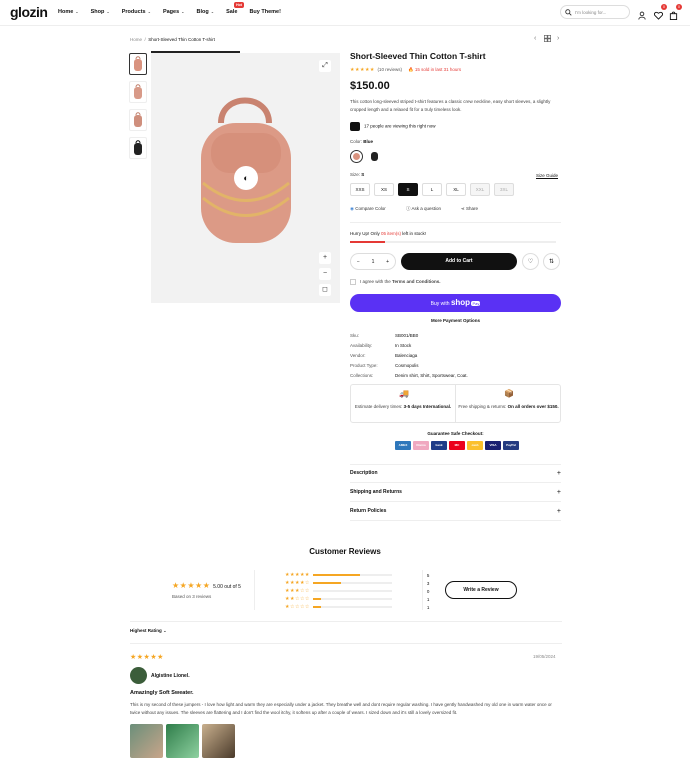 The height and width of the screenshot is (760, 690). Describe the element at coordinates (325, 290) in the screenshot. I see `fullscreen-icon: ◻` at that location.